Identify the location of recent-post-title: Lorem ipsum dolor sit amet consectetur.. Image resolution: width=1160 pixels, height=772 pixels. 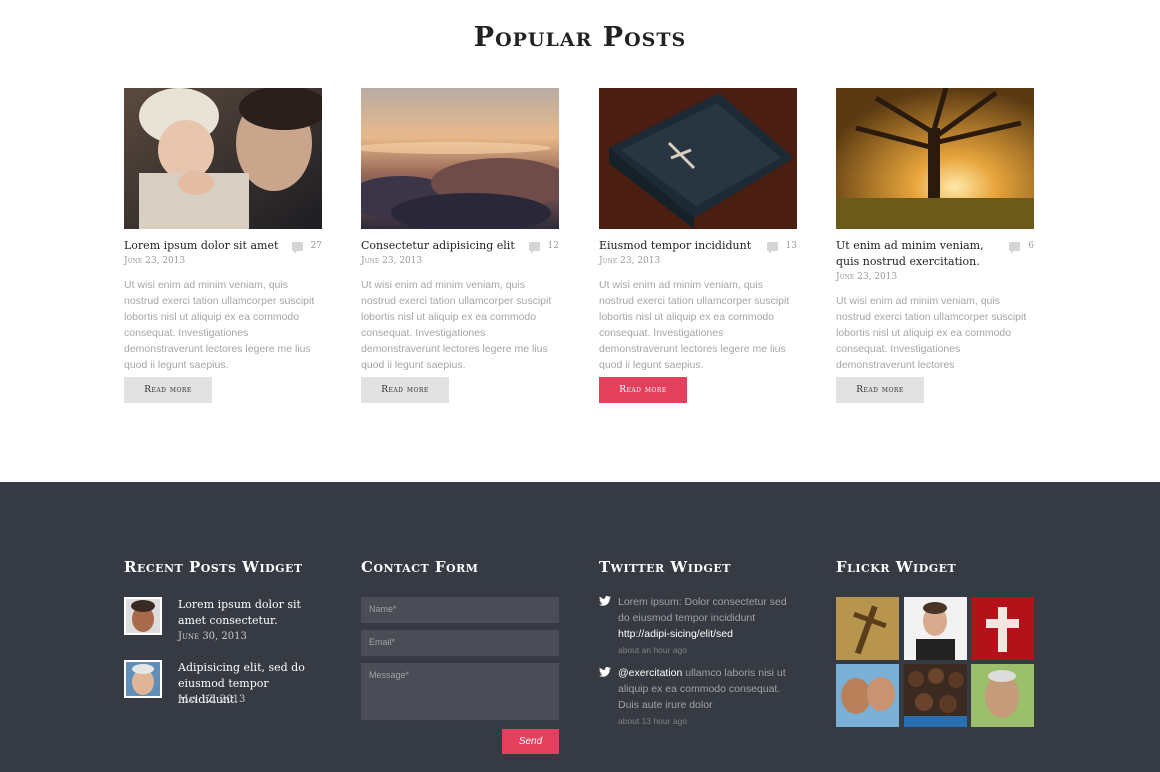
(253, 613).